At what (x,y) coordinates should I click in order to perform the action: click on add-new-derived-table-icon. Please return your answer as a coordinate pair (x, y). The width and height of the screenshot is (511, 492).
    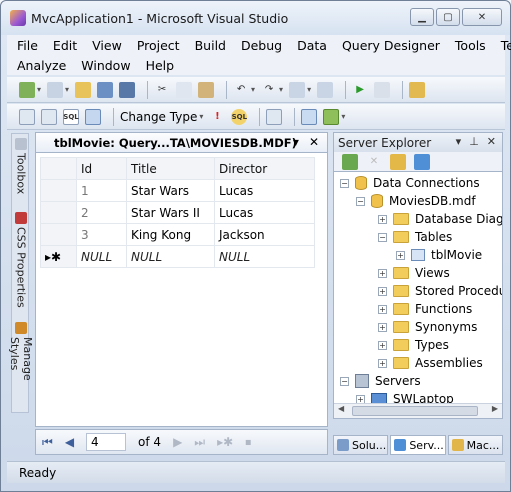
    Looking at the image, I should click on (331, 116).